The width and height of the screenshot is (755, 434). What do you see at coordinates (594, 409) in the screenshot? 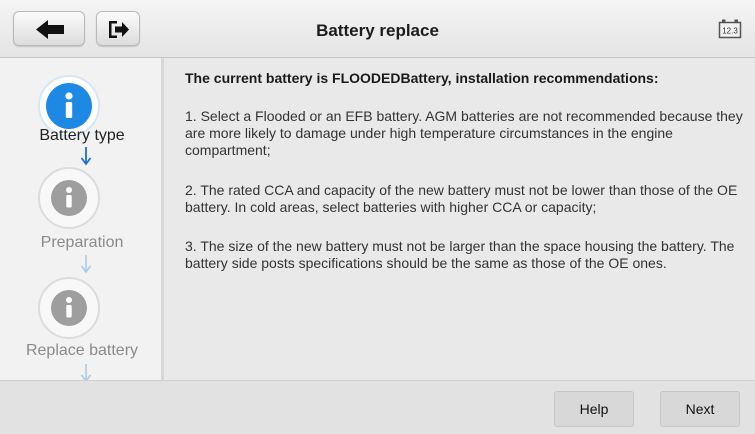
I see `help-button: Help` at bounding box center [594, 409].